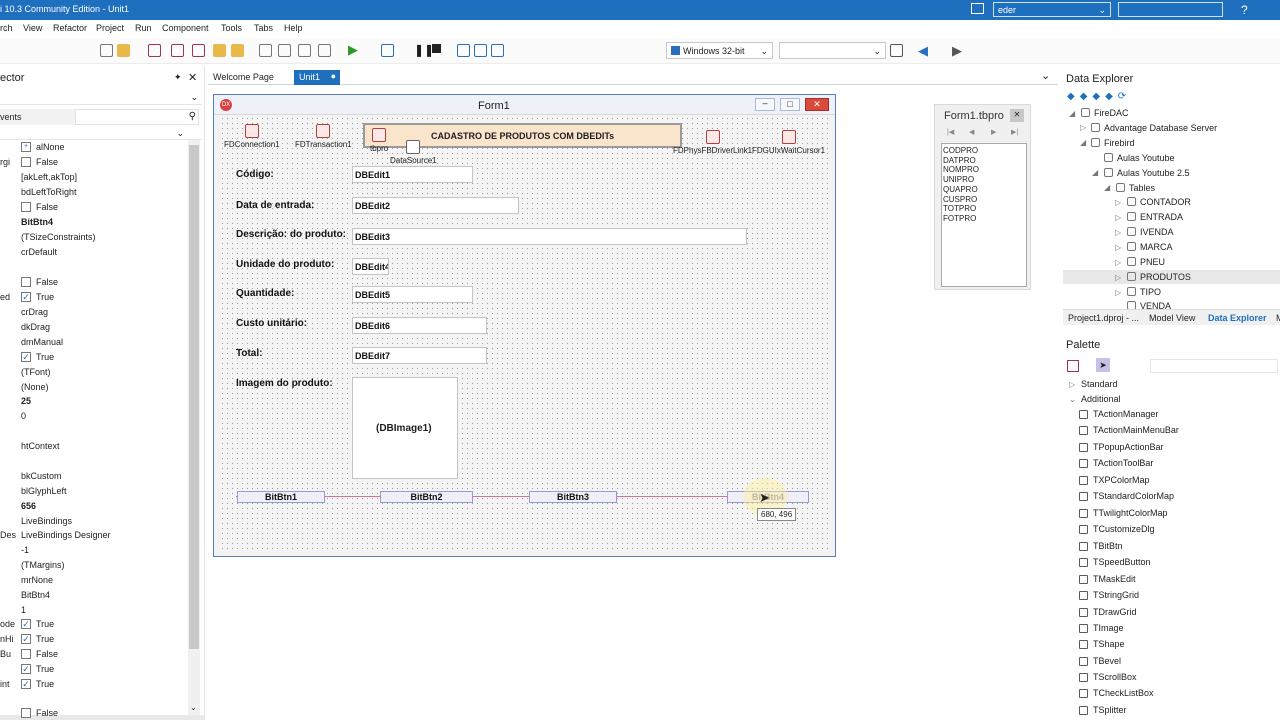 This screenshot has width=1280, height=720. What do you see at coordinates (32, 28) in the screenshot?
I see `menu-view: View` at bounding box center [32, 28].